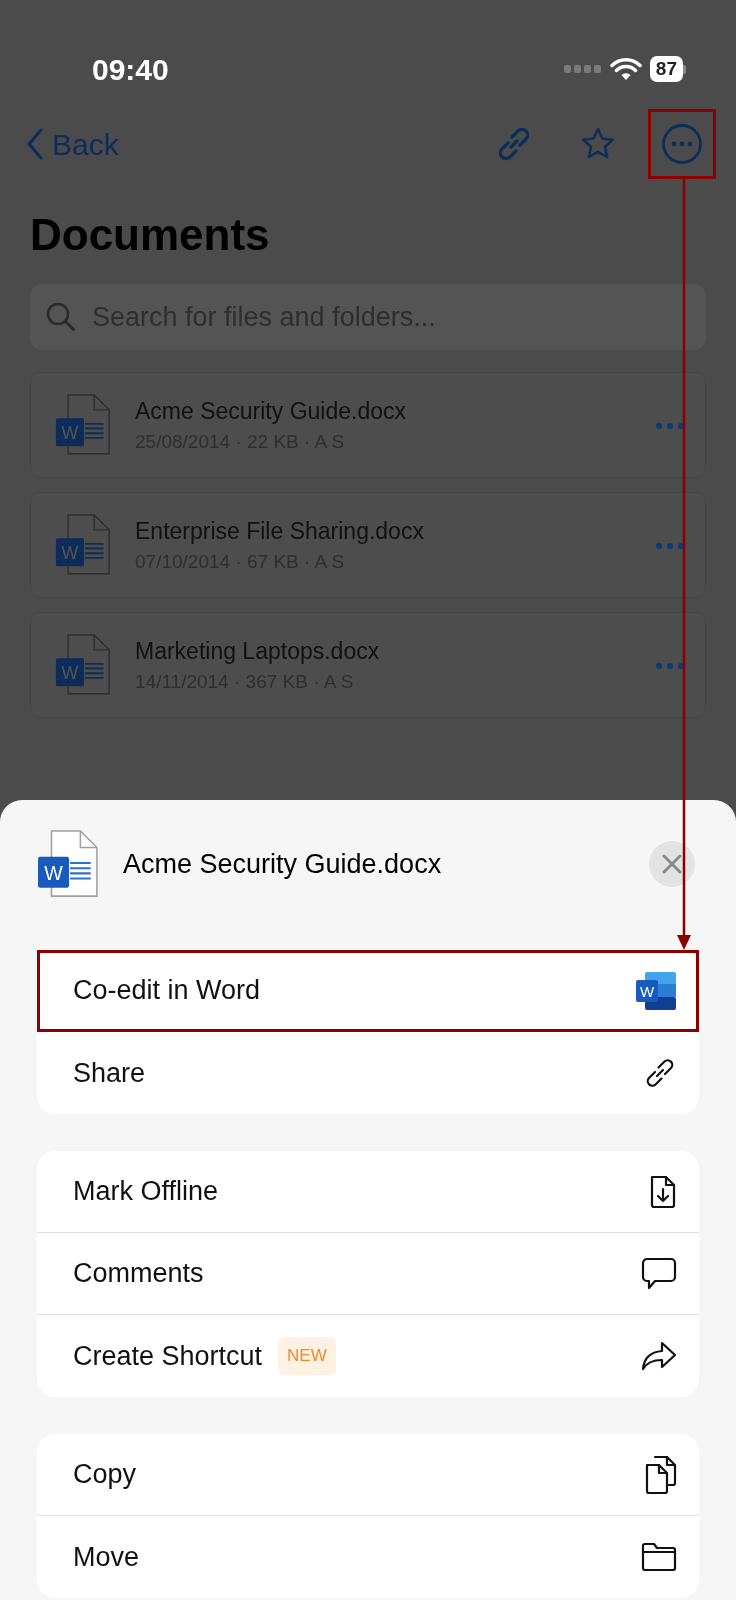  I want to click on chevron-left-icon, so click(35, 144).